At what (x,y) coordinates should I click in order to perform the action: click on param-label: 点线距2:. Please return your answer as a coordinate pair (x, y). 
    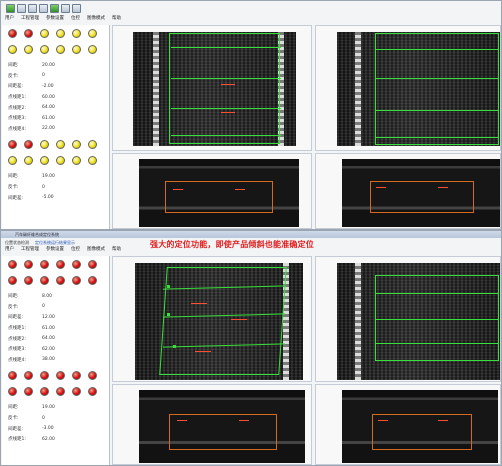
    Looking at the image, I should click on (17, 339).